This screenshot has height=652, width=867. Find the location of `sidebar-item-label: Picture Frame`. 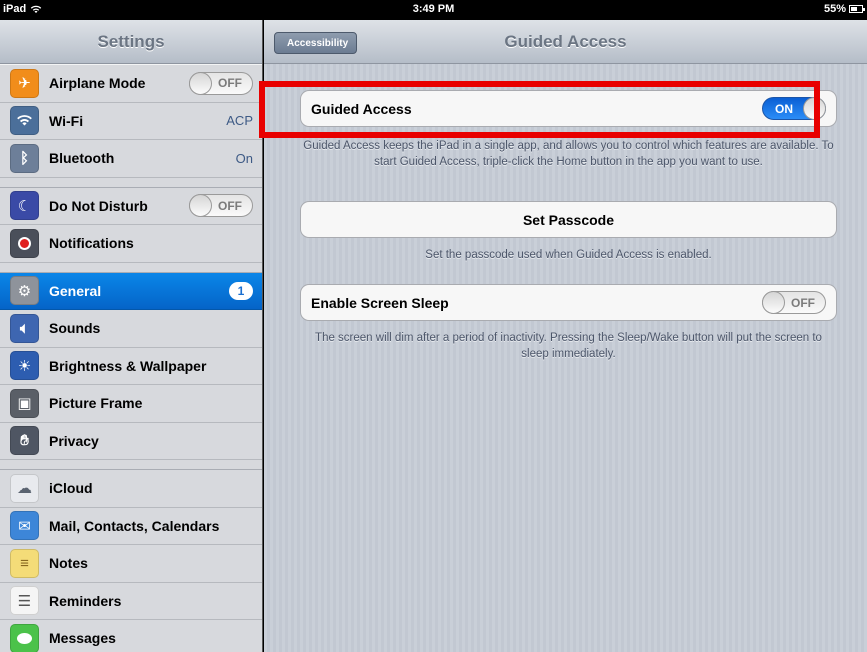

sidebar-item-label: Picture Frame is located at coordinates (96, 403).